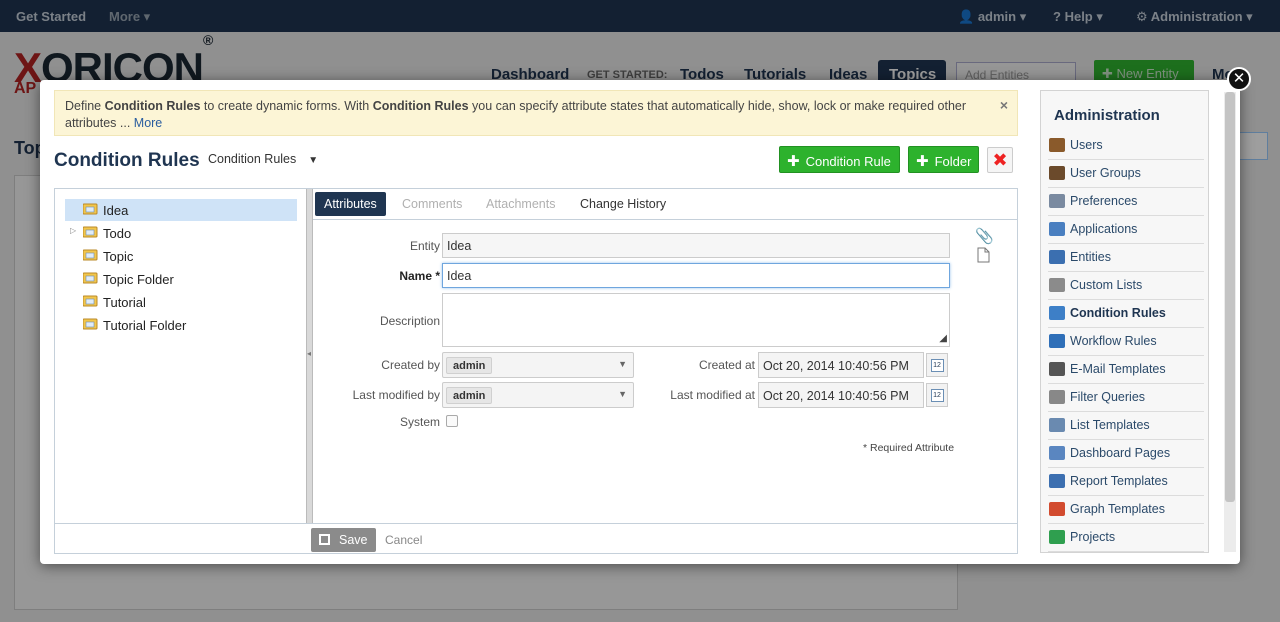  What do you see at coordinates (432, 204) in the screenshot?
I see `tab-comments: Comments` at bounding box center [432, 204].